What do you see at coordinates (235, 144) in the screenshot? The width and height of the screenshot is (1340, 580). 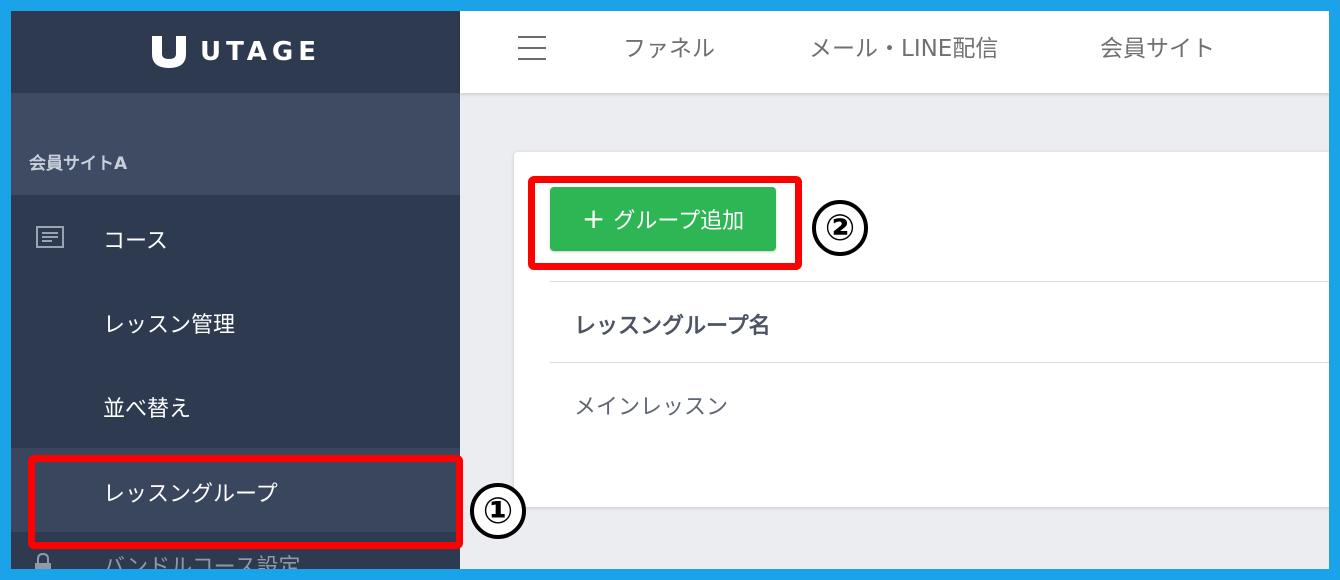 I see `site-header: 会員サイトA` at bounding box center [235, 144].